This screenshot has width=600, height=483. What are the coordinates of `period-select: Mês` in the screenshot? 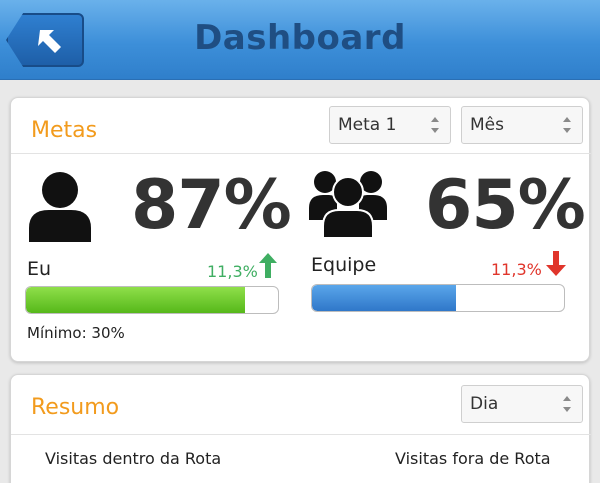 It's located at (522, 125).